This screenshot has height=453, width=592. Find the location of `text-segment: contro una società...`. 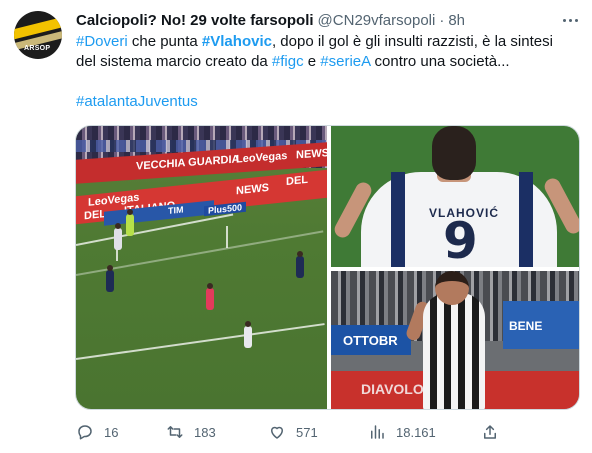

text-segment: contro una società... is located at coordinates (440, 61).